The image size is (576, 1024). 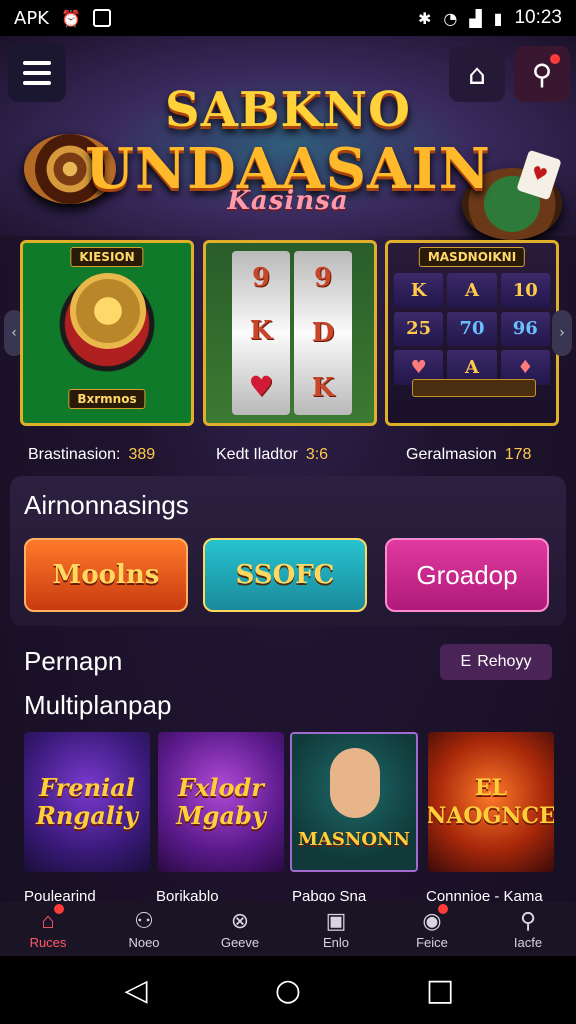 I want to click on sport-button: SSOFC, so click(x=285, y=575).